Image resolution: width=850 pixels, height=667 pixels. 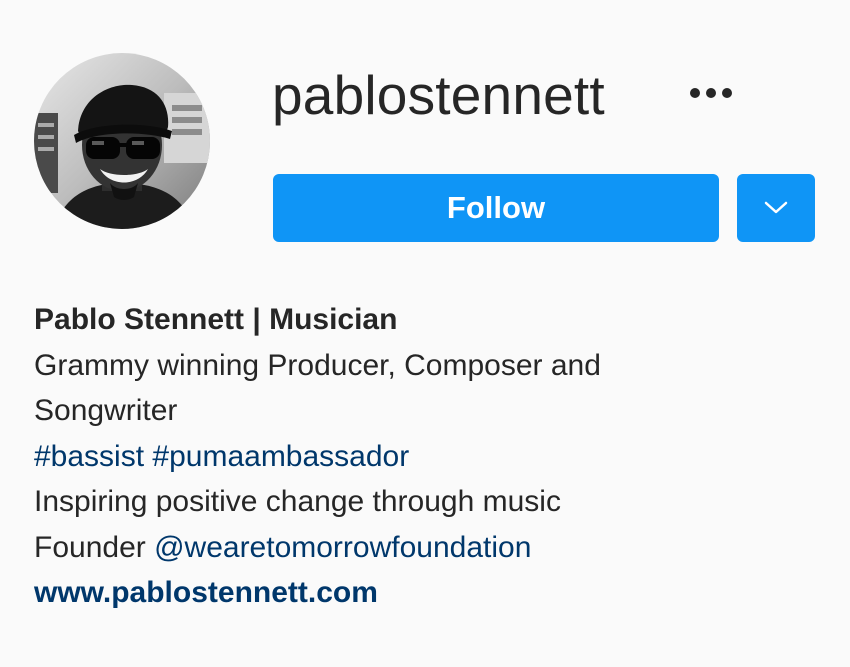 I want to click on hashtag-link: #pumaambassador, so click(x=280, y=456).